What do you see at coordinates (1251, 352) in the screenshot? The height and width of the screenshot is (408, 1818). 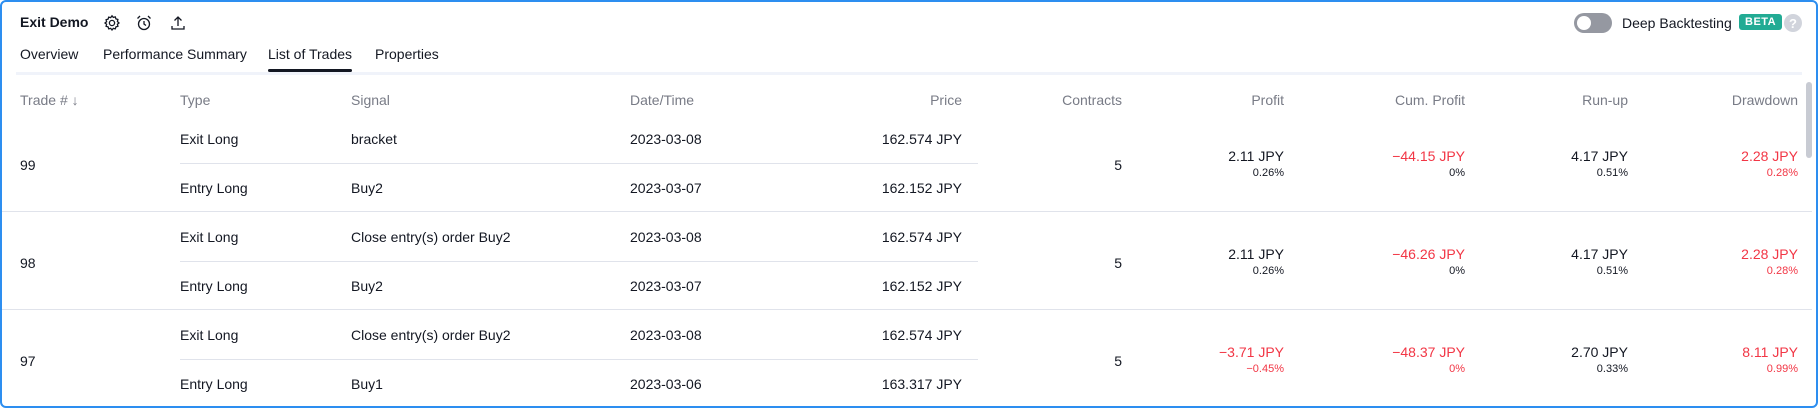 I see `trade-profit: −3.71 JPY` at bounding box center [1251, 352].